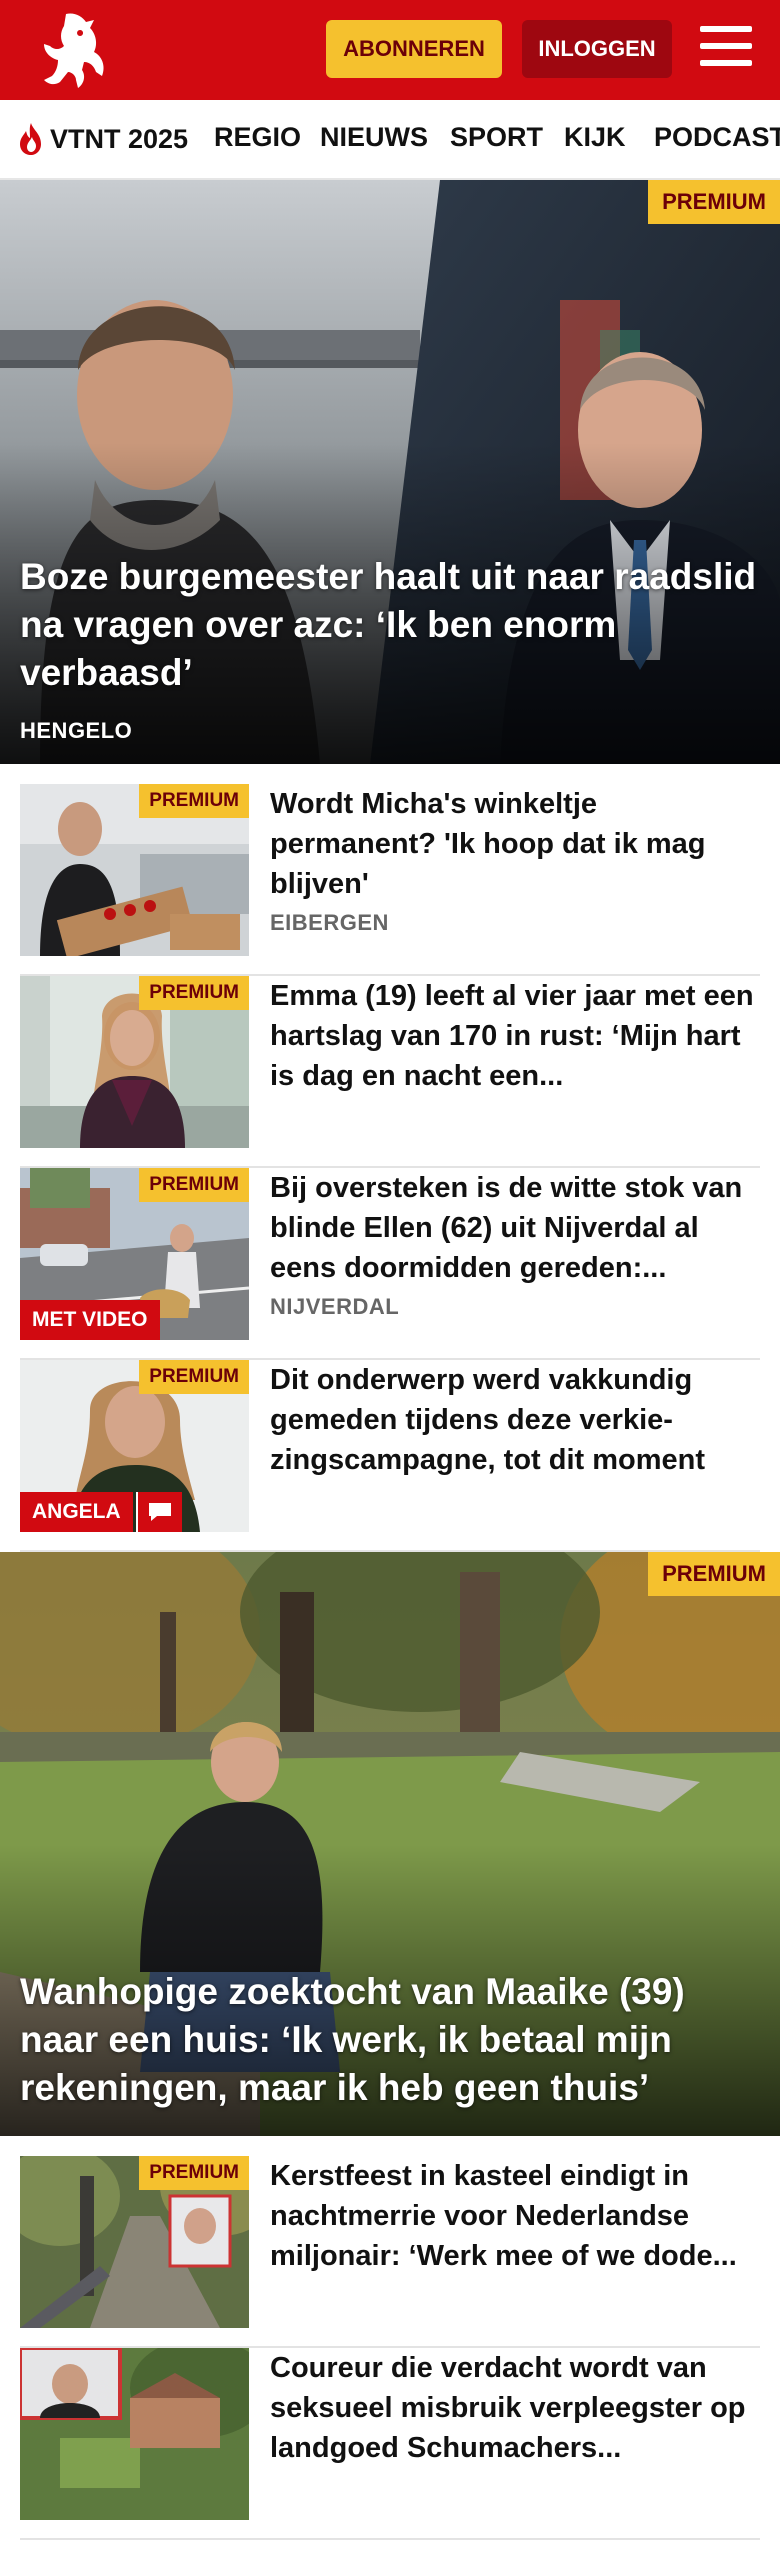 The height and width of the screenshot is (2560, 780). Describe the element at coordinates (335, 1306) in the screenshot. I see `article-location: NIJVERDAL` at that location.